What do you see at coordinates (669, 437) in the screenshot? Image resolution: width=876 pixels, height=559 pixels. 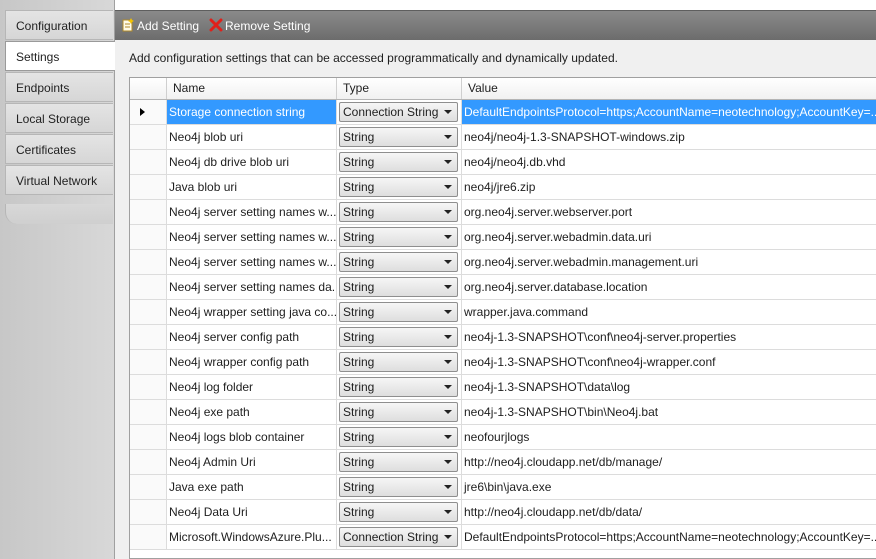 I see `setting-value-cell: neofourjlogs` at bounding box center [669, 437].